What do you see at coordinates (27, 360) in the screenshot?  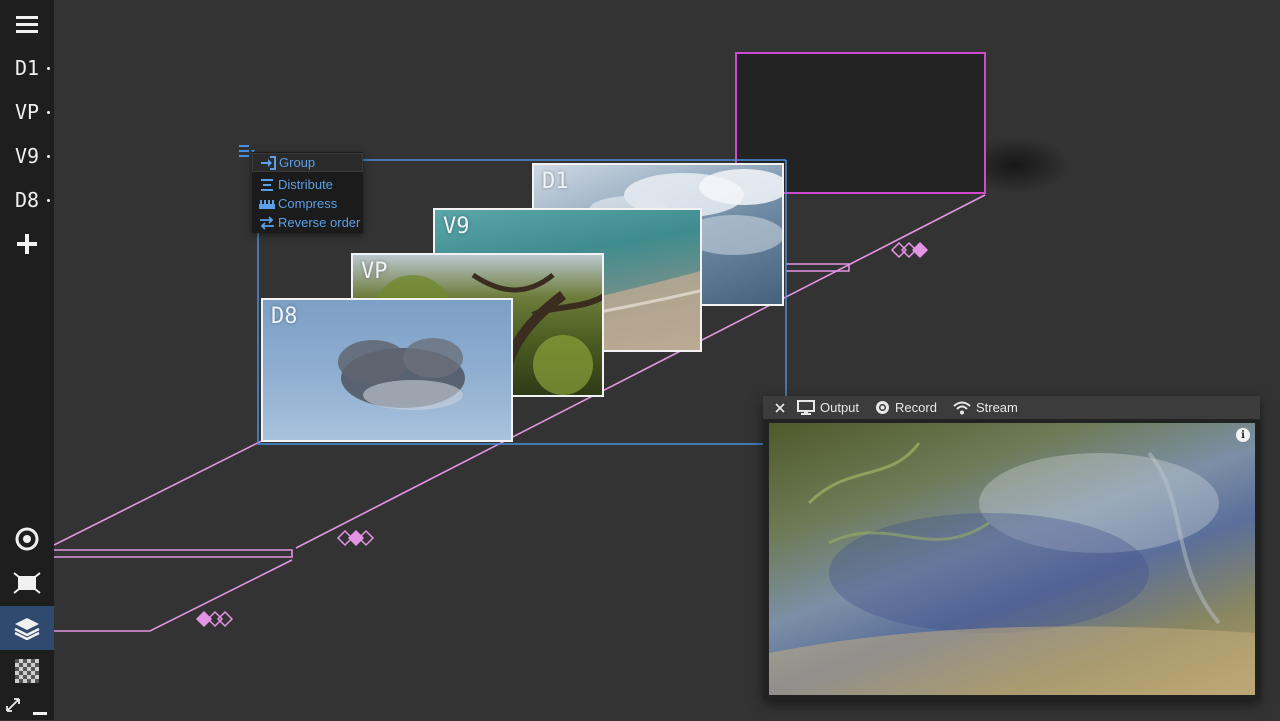 I see `sidebar: D1 VP V9 D8` at bounding box center [27, 360].